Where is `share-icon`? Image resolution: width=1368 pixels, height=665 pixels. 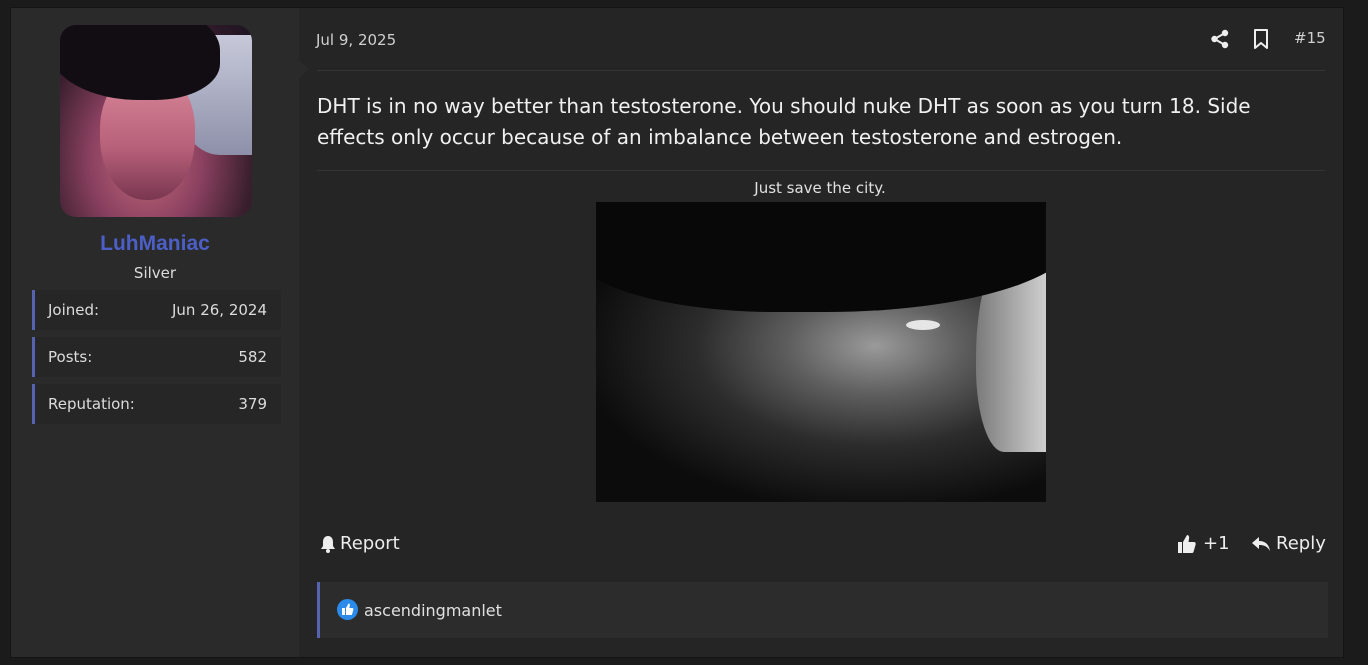
share-icon is located at coordinates (1220, 39).